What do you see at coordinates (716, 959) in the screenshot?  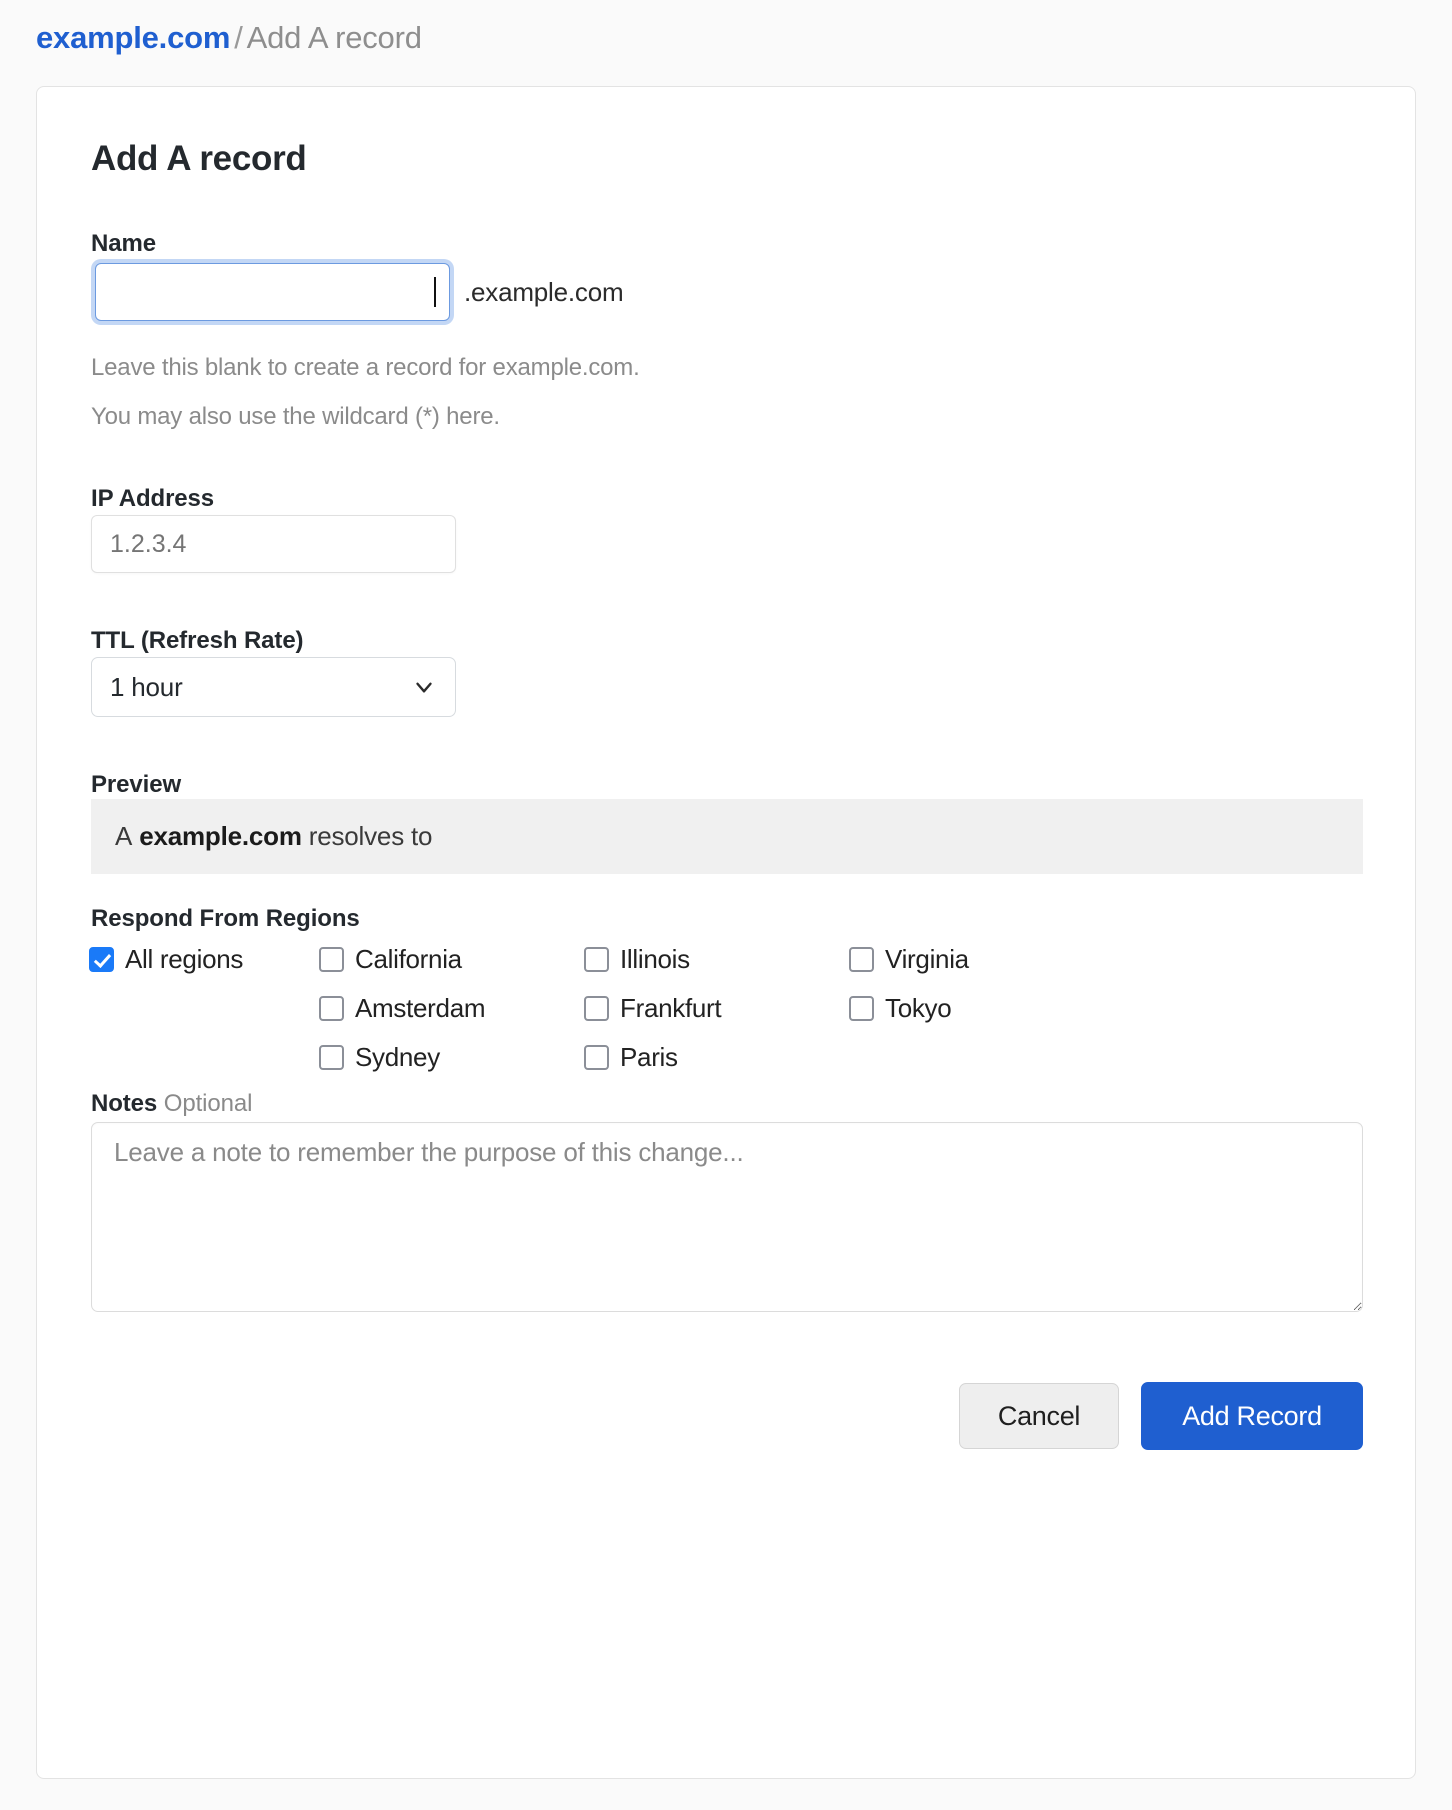 I see `region-checkbox-illinois: Illinois` at bounding box center [716, 959].